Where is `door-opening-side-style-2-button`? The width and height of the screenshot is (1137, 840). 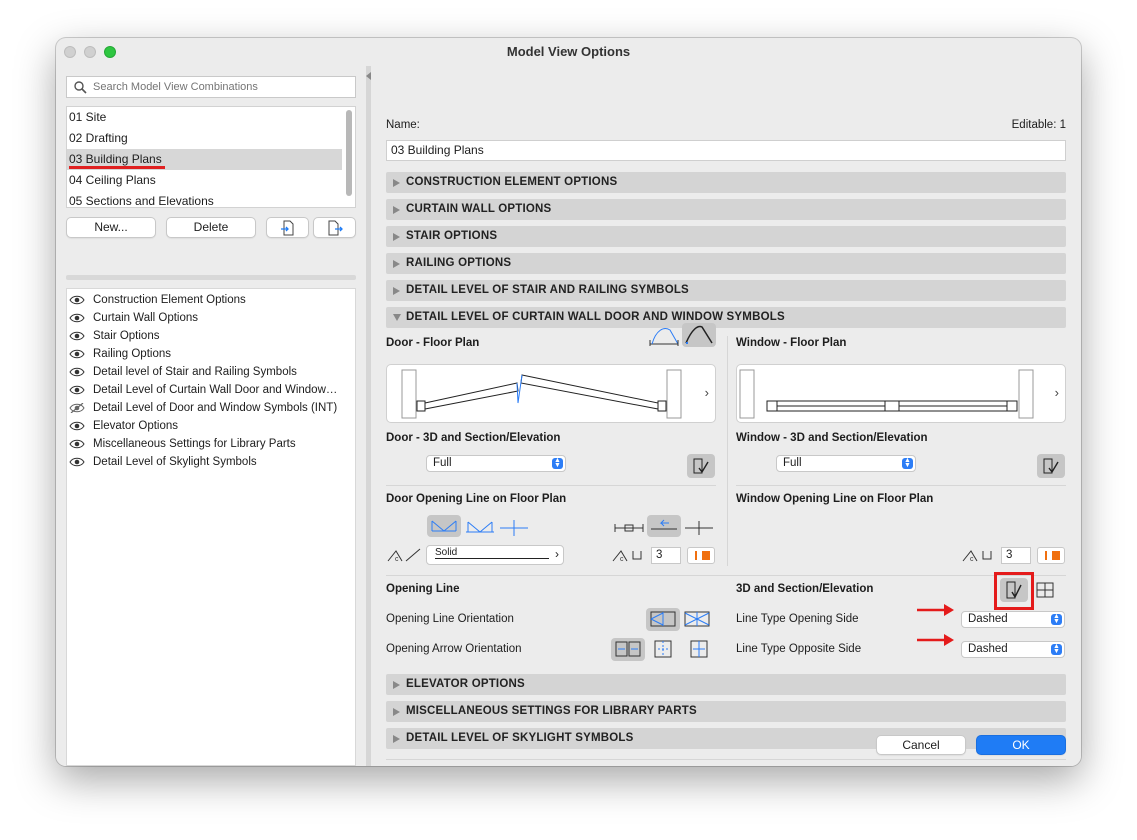 door-opening-side-style-2-button is located at coordinates (664, 526).